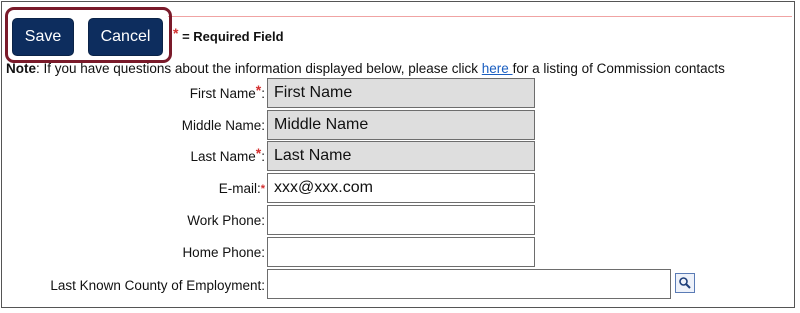 This screenshot has height=313, width=800. I want to click on county-lookup-button, so click(685, 283).